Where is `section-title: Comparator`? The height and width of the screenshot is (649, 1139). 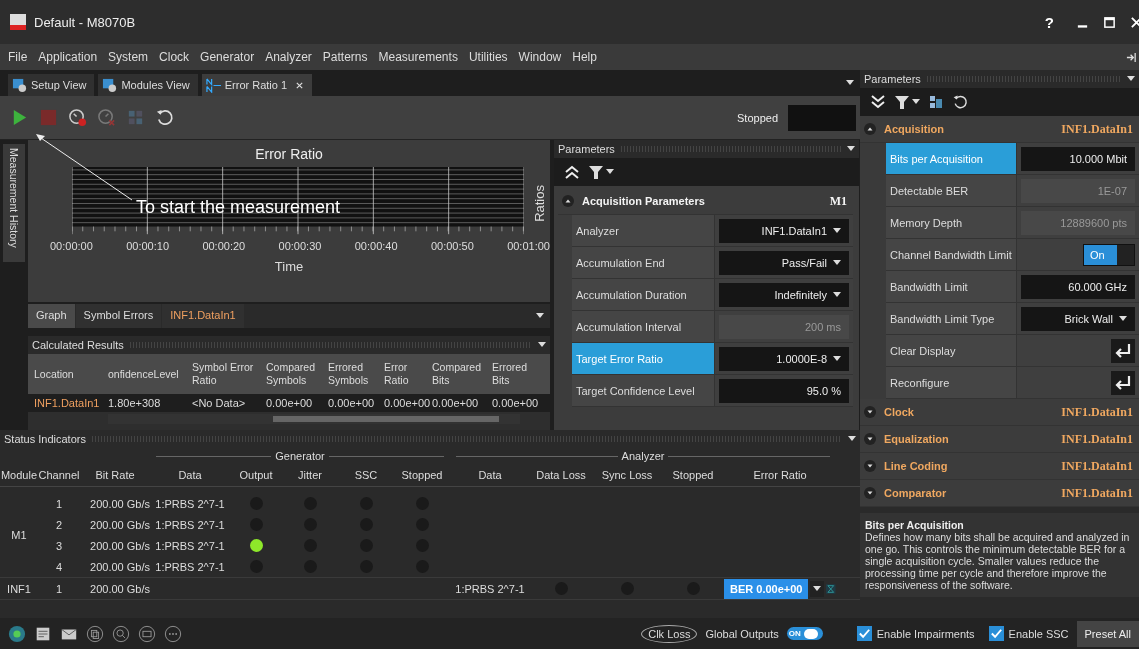 section-title: Comparator is located at coordinates (915, 493).